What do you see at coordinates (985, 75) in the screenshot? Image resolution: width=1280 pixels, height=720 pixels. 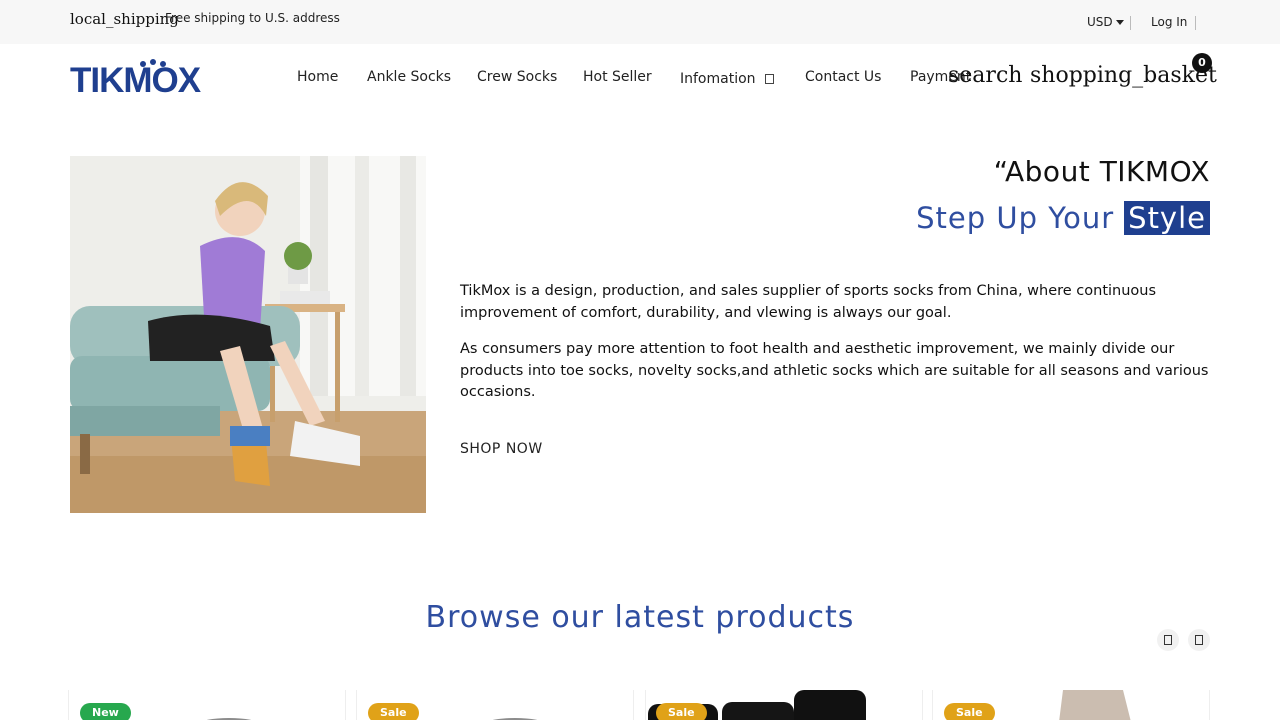 I see `search-icon: search` at bounding box center [985, 75].